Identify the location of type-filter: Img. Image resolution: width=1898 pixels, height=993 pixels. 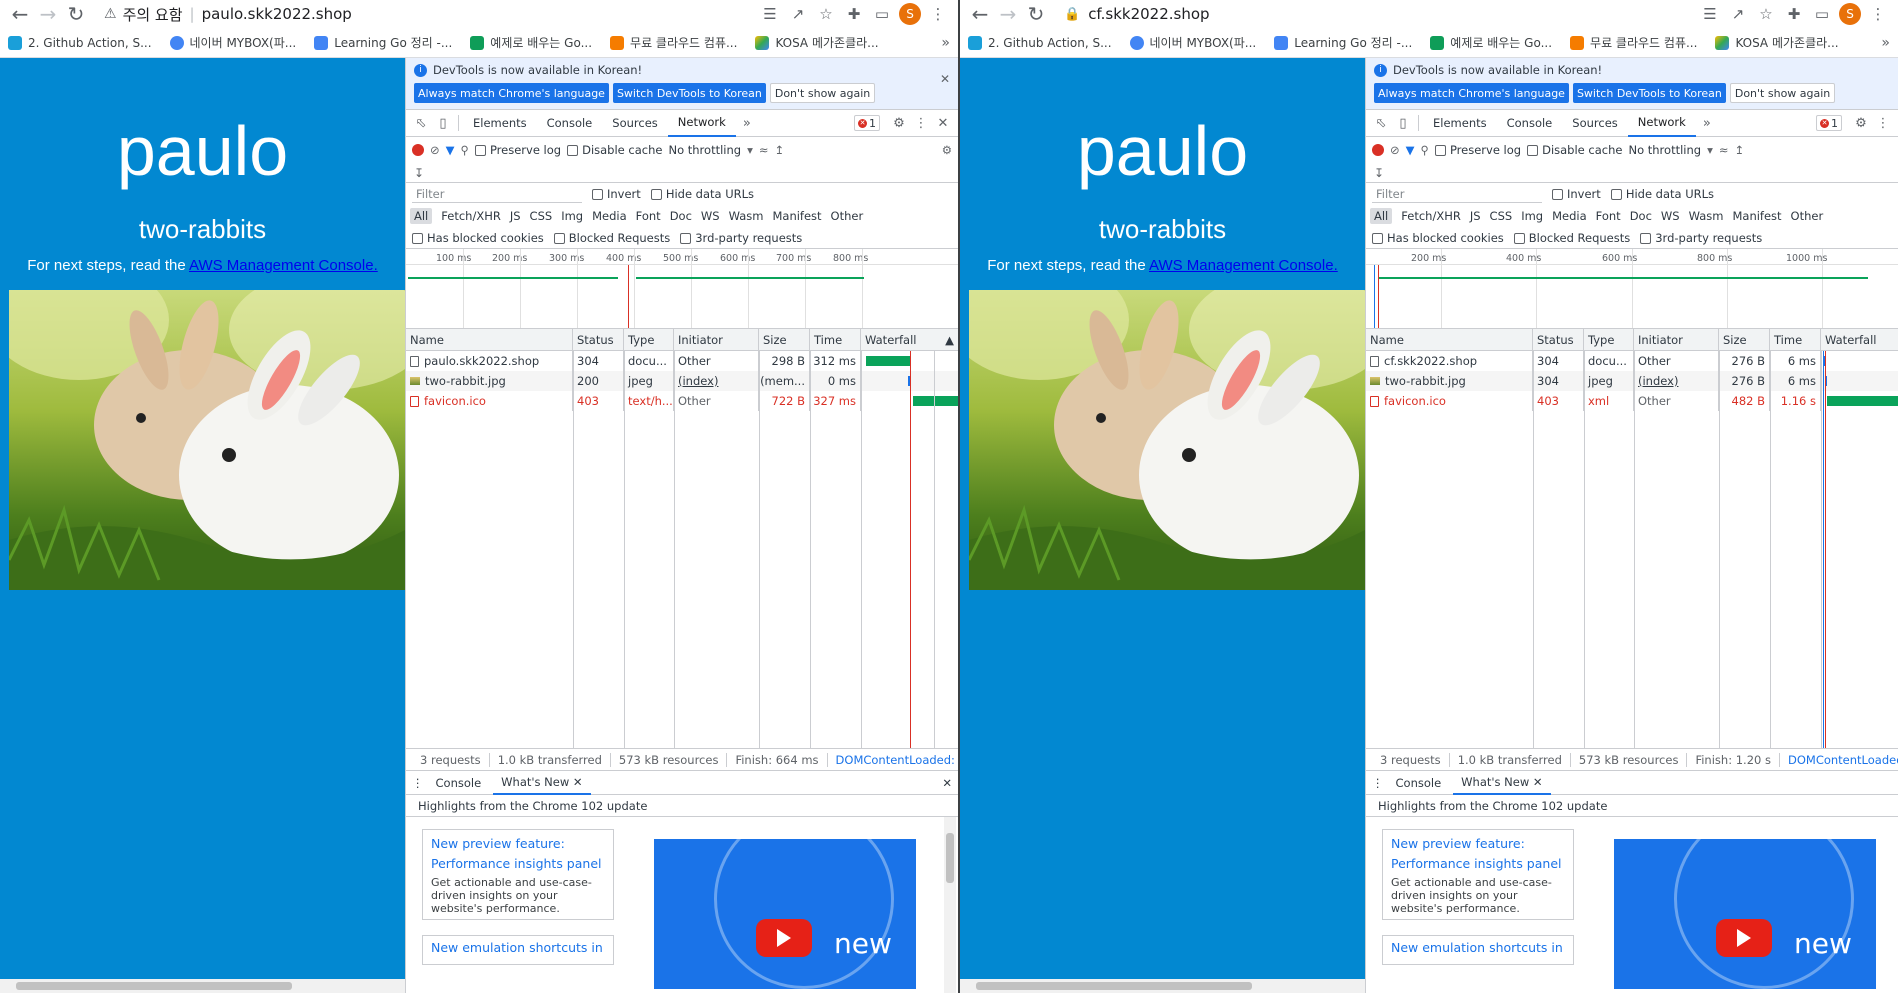
(572, 216).